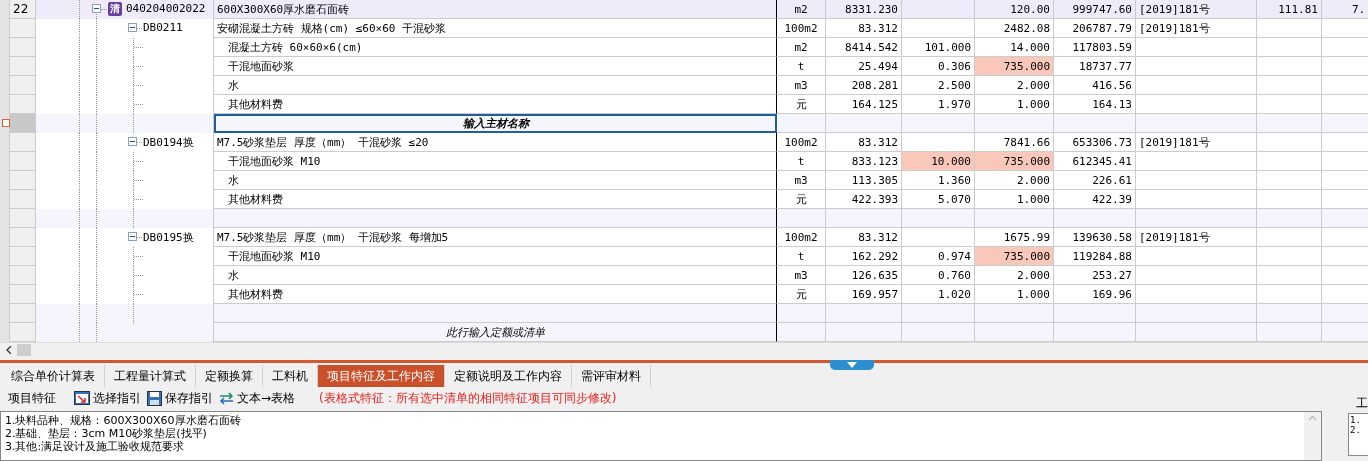 This screenshot has width=1368, height=461. I want to click on toolbar-button: 保存指引, so click(180, 398).